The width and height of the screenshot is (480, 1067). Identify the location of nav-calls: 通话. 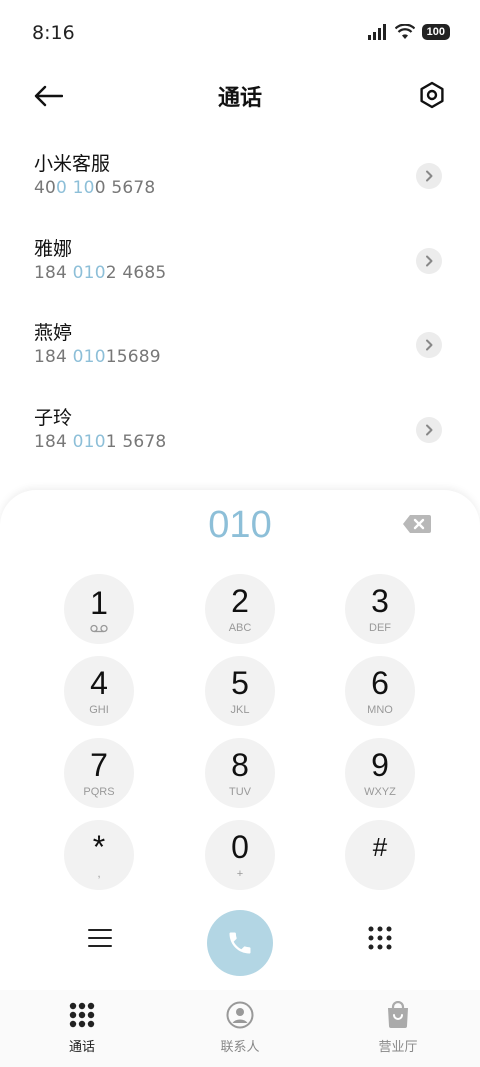
(82, 1027).